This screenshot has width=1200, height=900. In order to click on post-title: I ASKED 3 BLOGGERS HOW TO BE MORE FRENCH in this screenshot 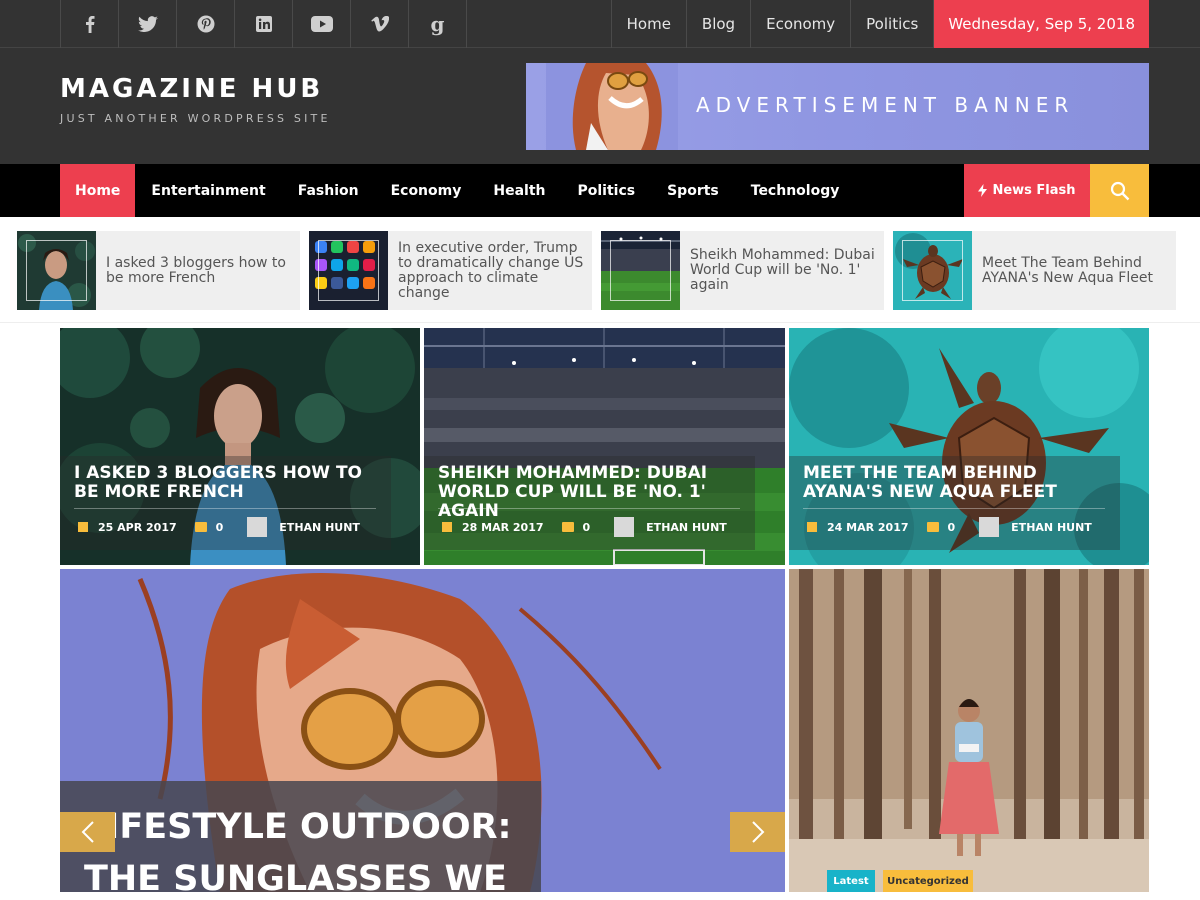, I will do `click(224, 483)`.